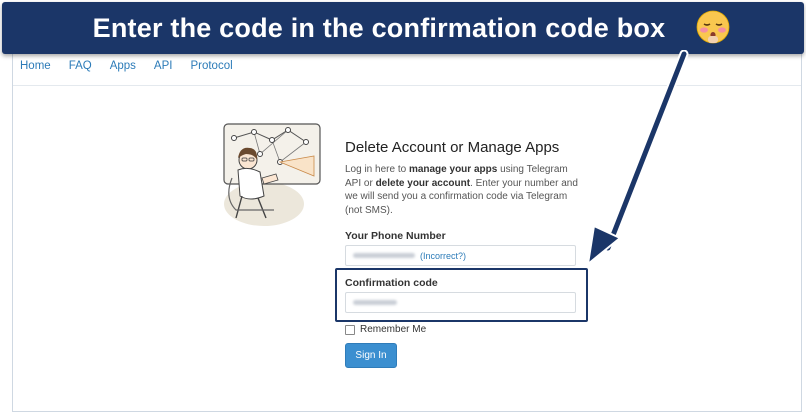 The width and height of the screenshot is (806, 417). What do you see at coordinates (393, 329) in the screenshot?
I see `remember-me-label: Remember Me` at bounding box center [393, 329].